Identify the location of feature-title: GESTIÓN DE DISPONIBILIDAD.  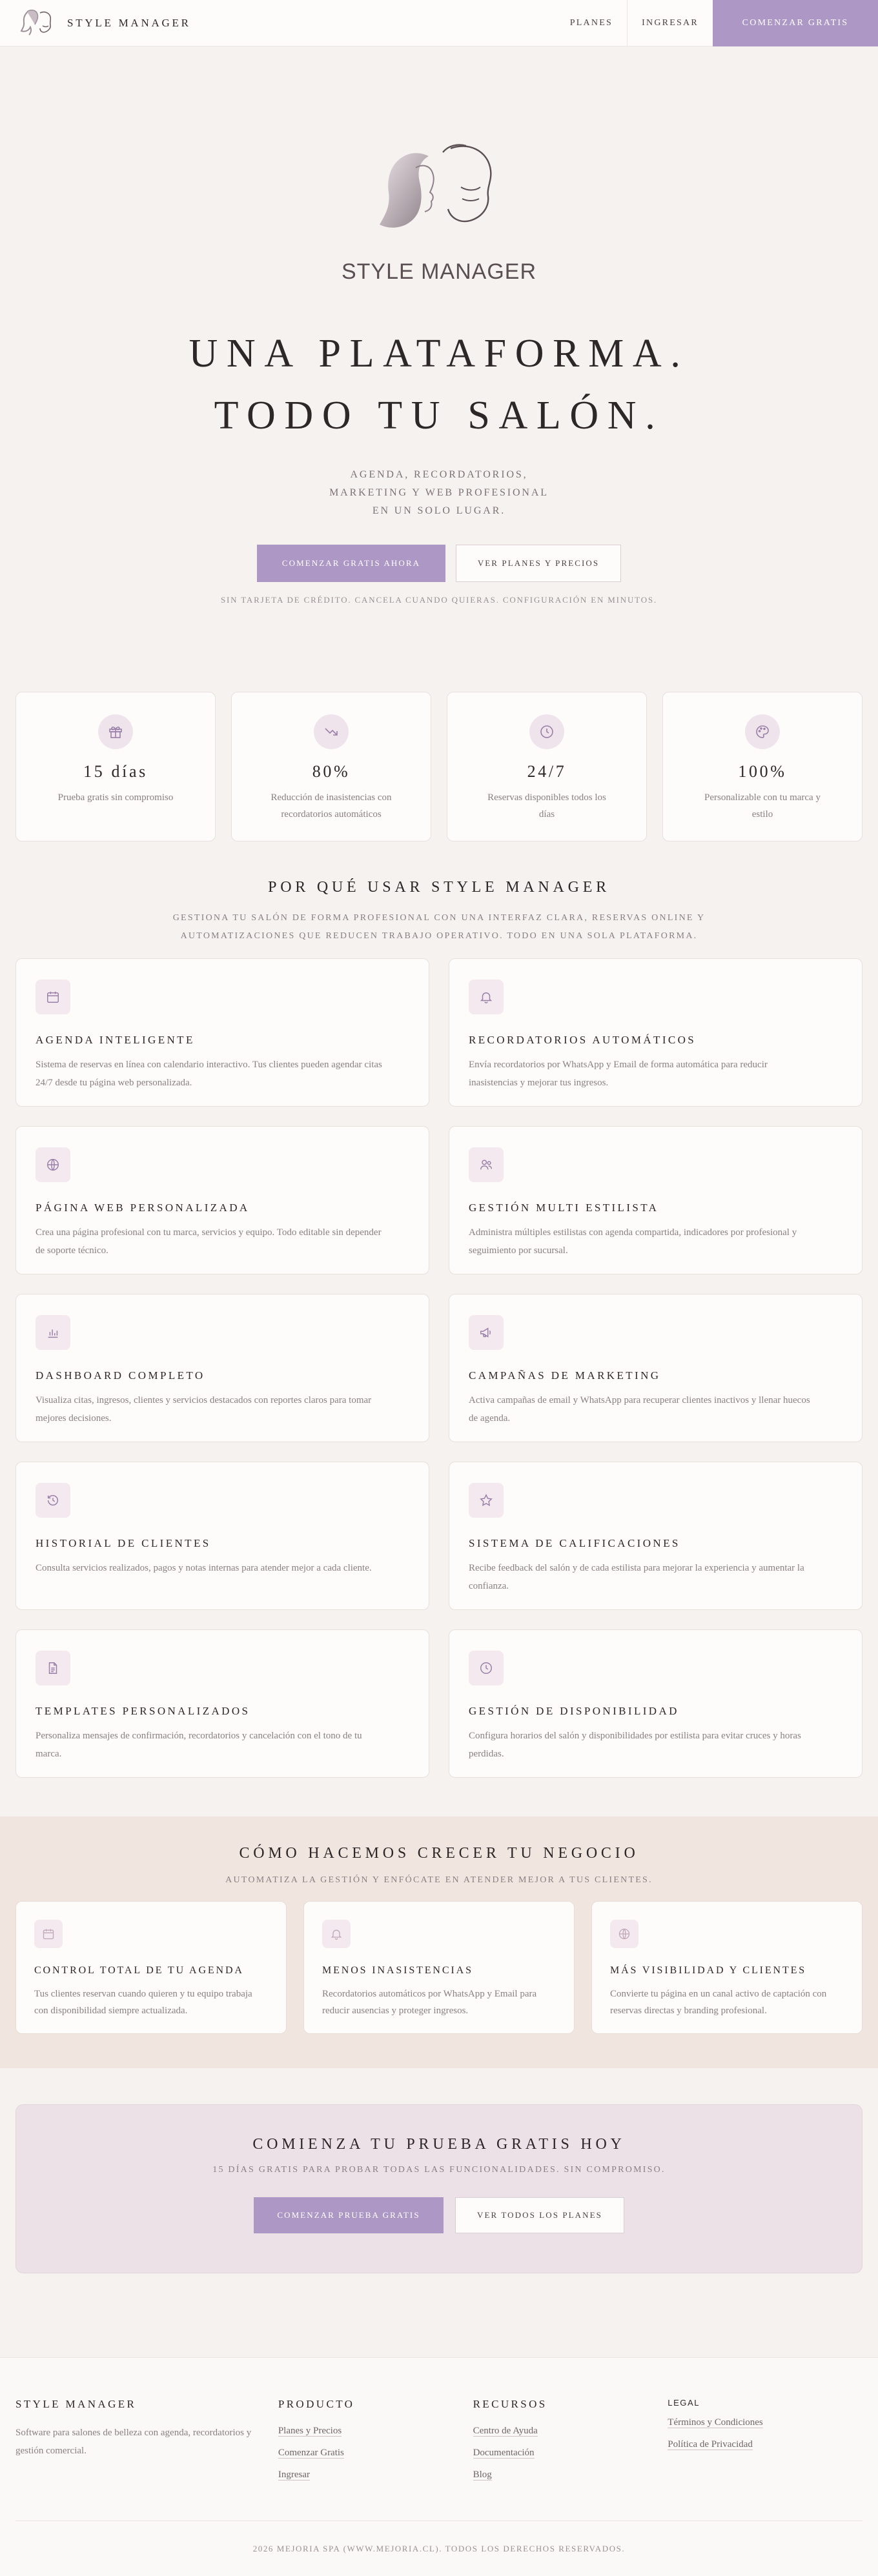
(574, 1711).